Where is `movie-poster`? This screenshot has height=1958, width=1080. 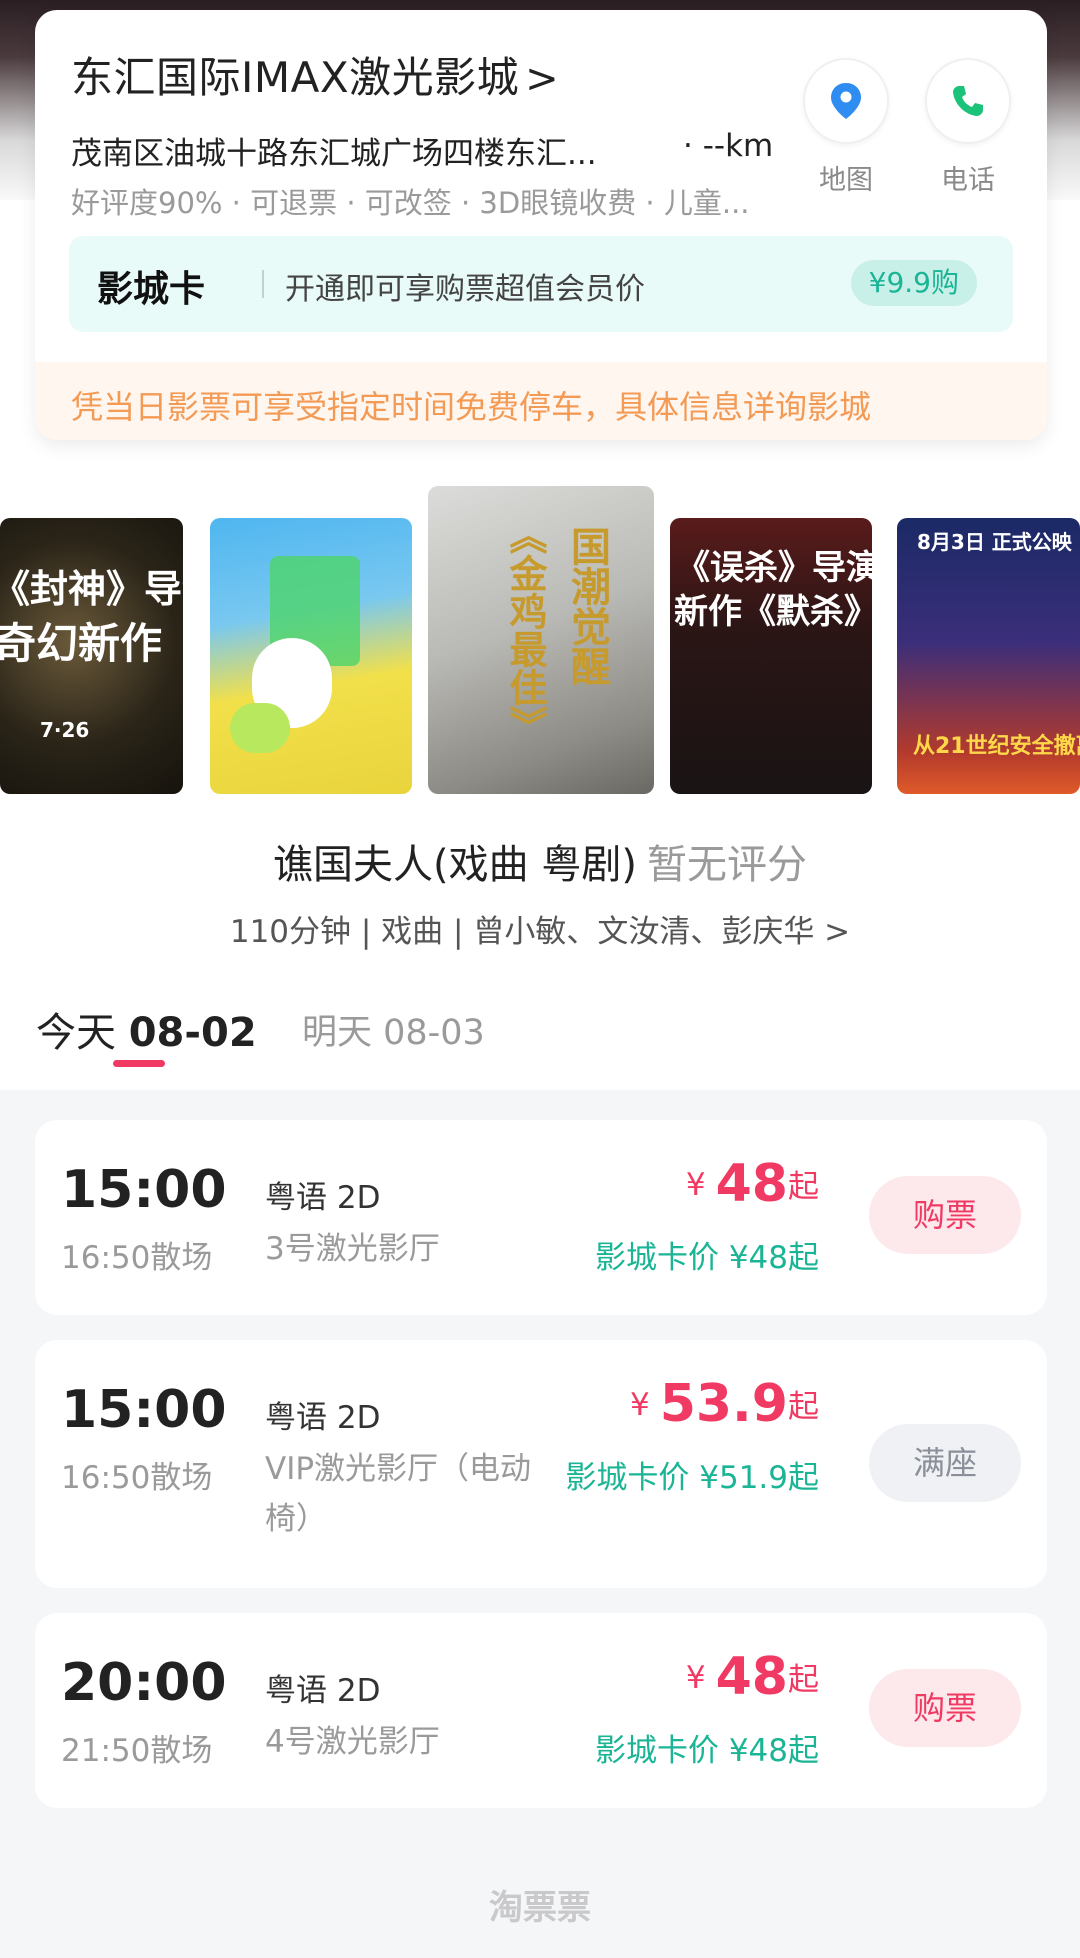 movie-poster is located at coordinates (311, 656).